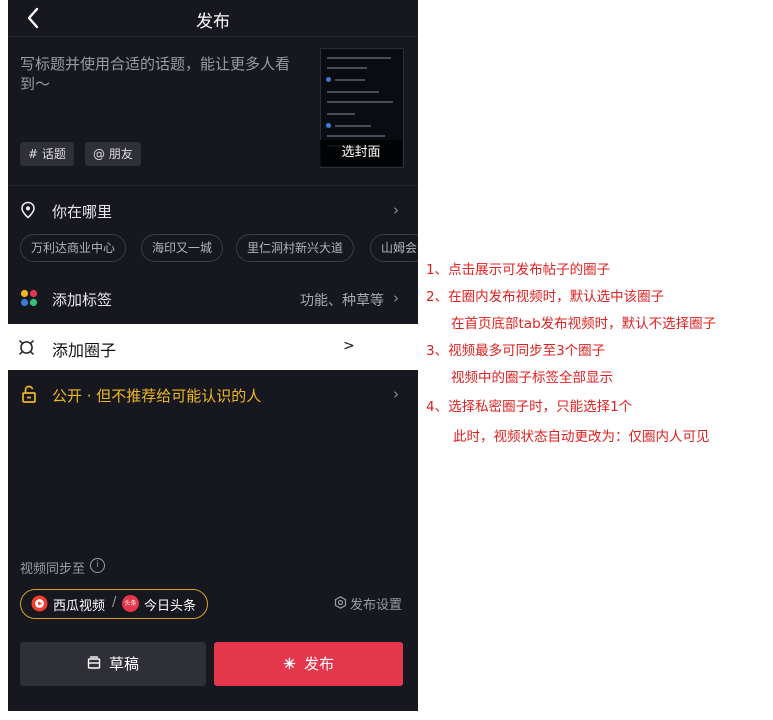 This screenshot has height=720, width=773. I want to click on location-suggestion: 山姆会, so click(394, 248).